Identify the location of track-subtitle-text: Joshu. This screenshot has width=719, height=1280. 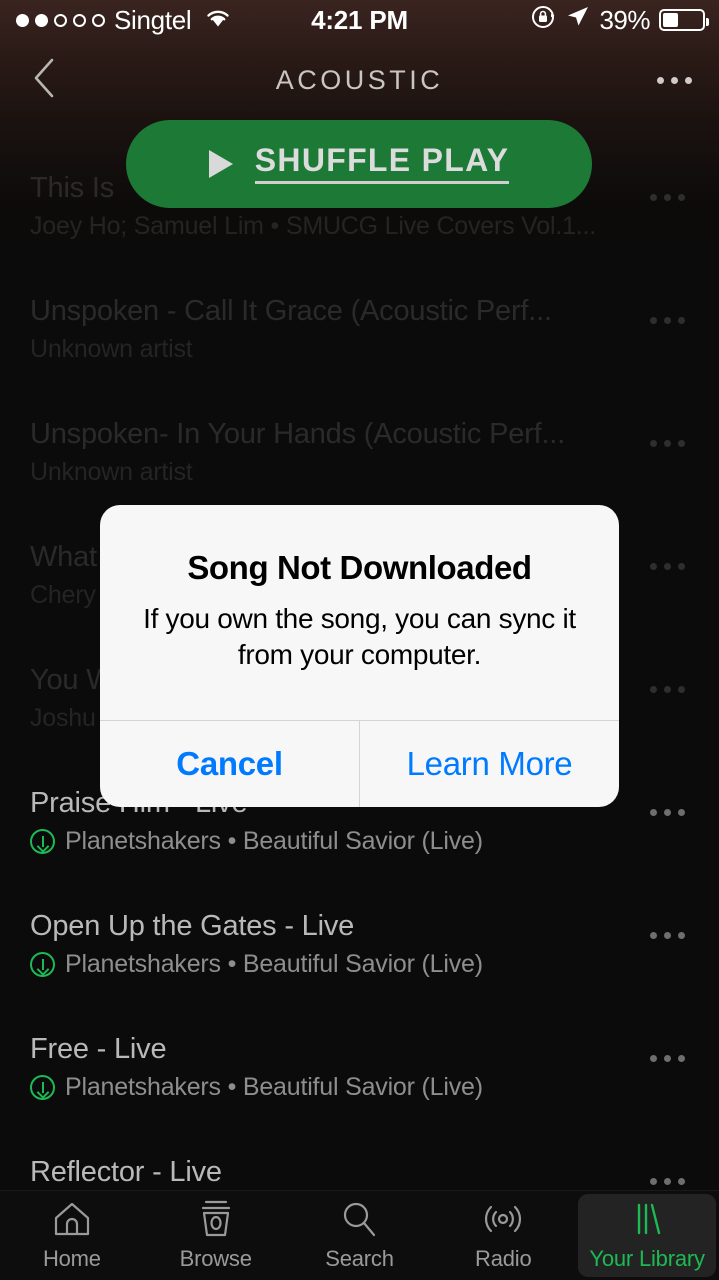
(63, 718).